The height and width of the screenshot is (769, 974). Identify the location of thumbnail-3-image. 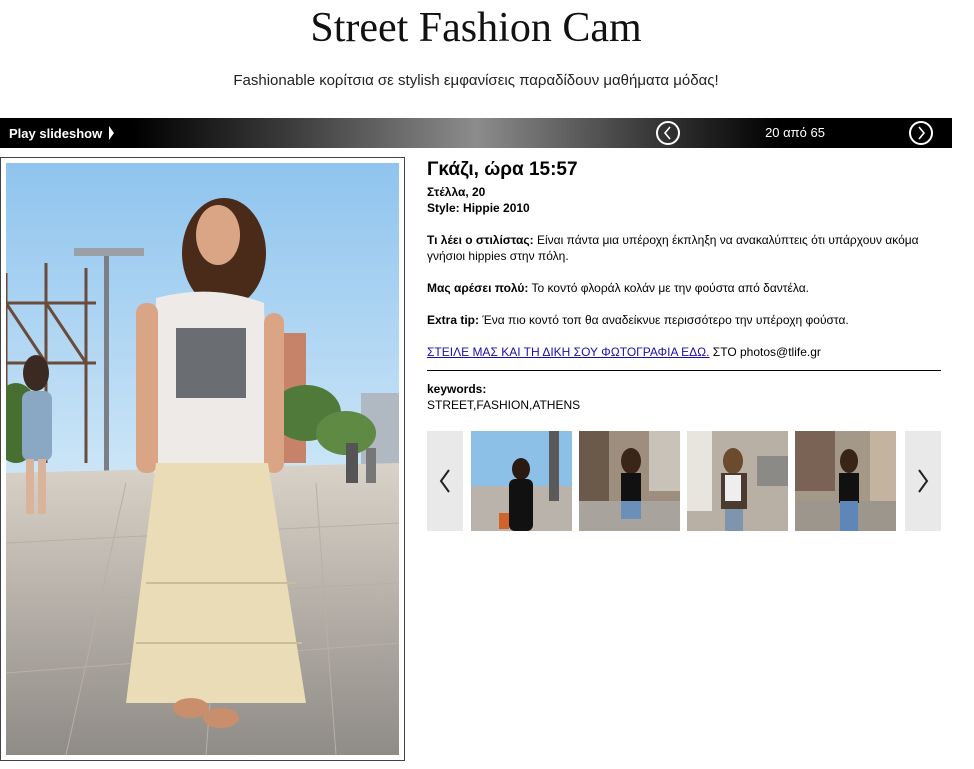
(737, 481).